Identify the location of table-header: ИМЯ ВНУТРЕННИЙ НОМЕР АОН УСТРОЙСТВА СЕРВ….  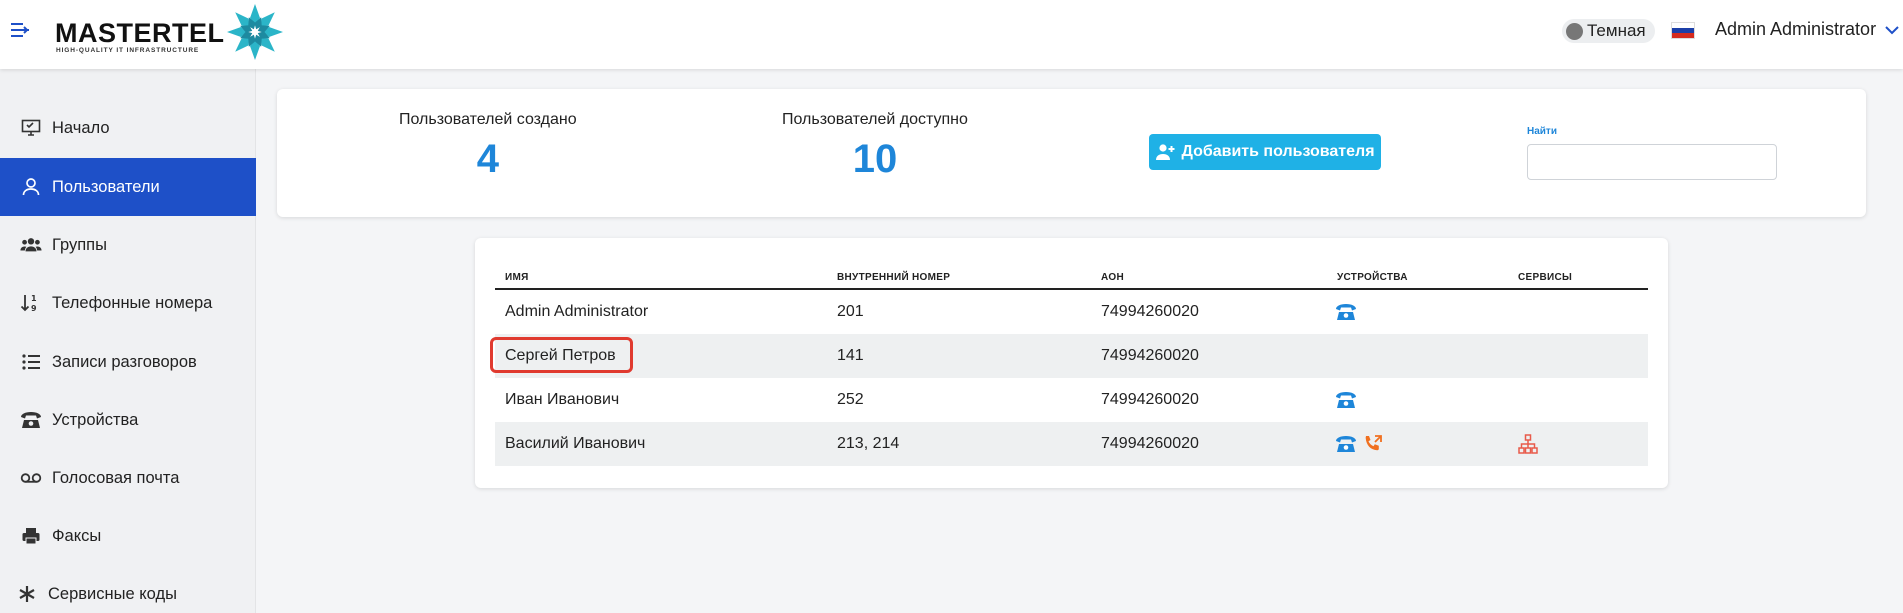
(1071, 276).